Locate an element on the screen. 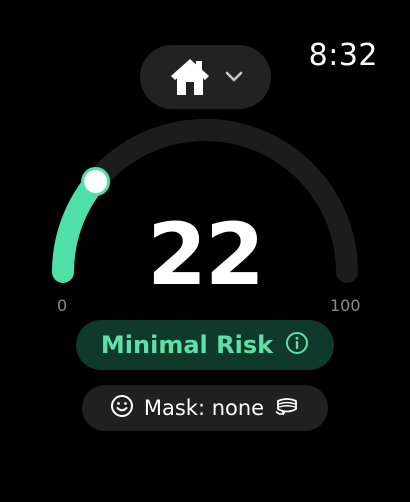 This screenshot has height=502, width=410. gauge-min-label: 0 is located at coordinates (62, 305).